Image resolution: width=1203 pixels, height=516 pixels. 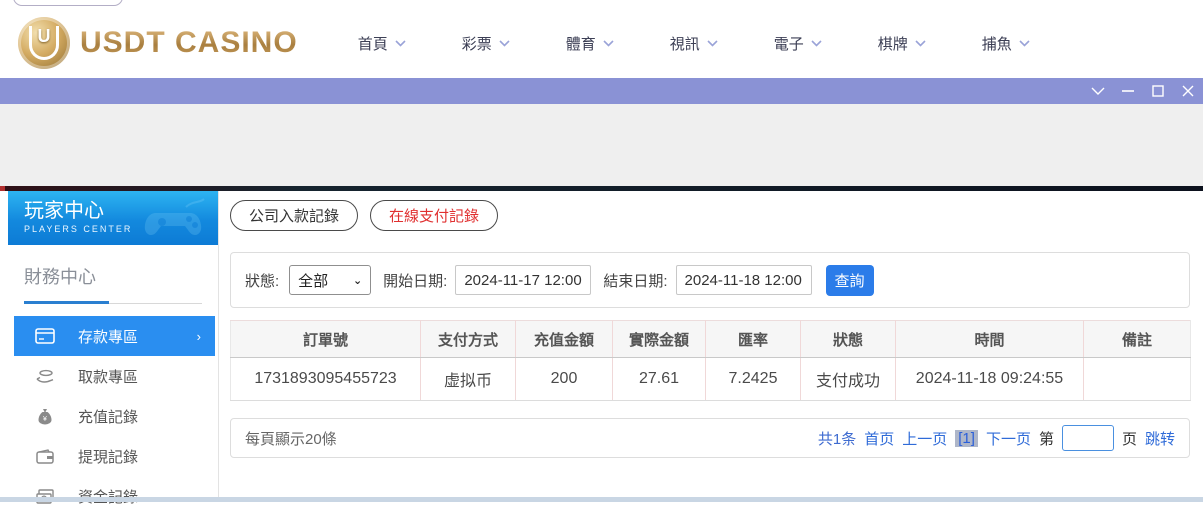 What do you see at coordinates (659, 339) in the screenshot?
I see `col-actual-amount: 實際金額` at bounding box center [659, 339].